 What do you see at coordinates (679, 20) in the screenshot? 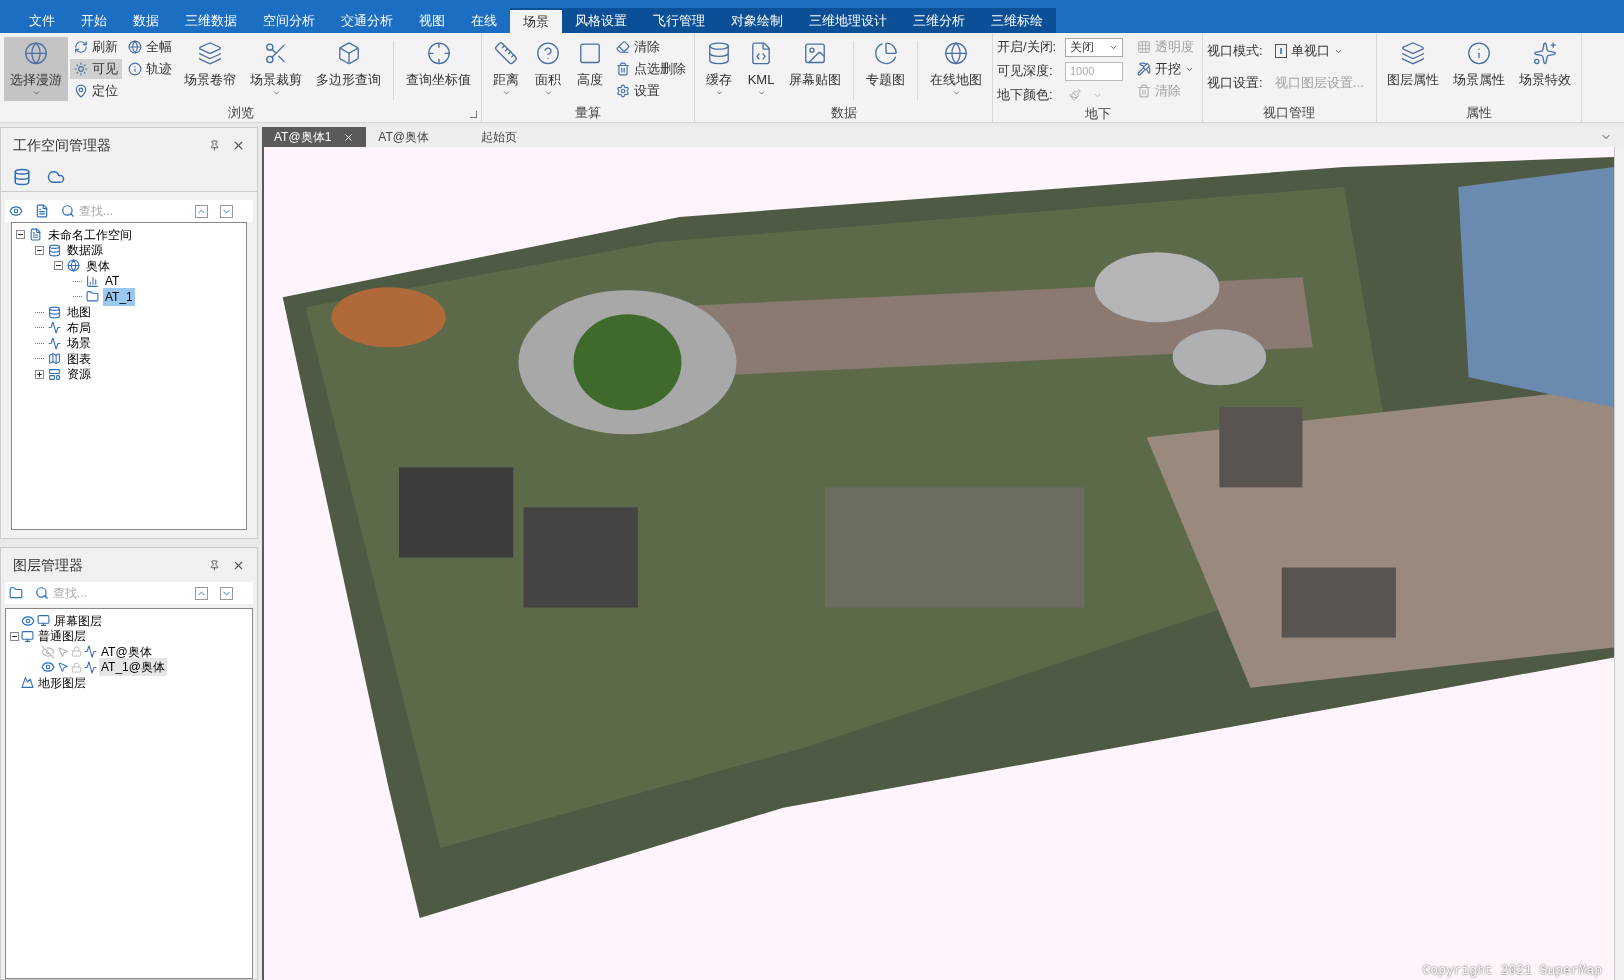
I see `menu-tab: 飞行管理` at bounding box center [679, 20].